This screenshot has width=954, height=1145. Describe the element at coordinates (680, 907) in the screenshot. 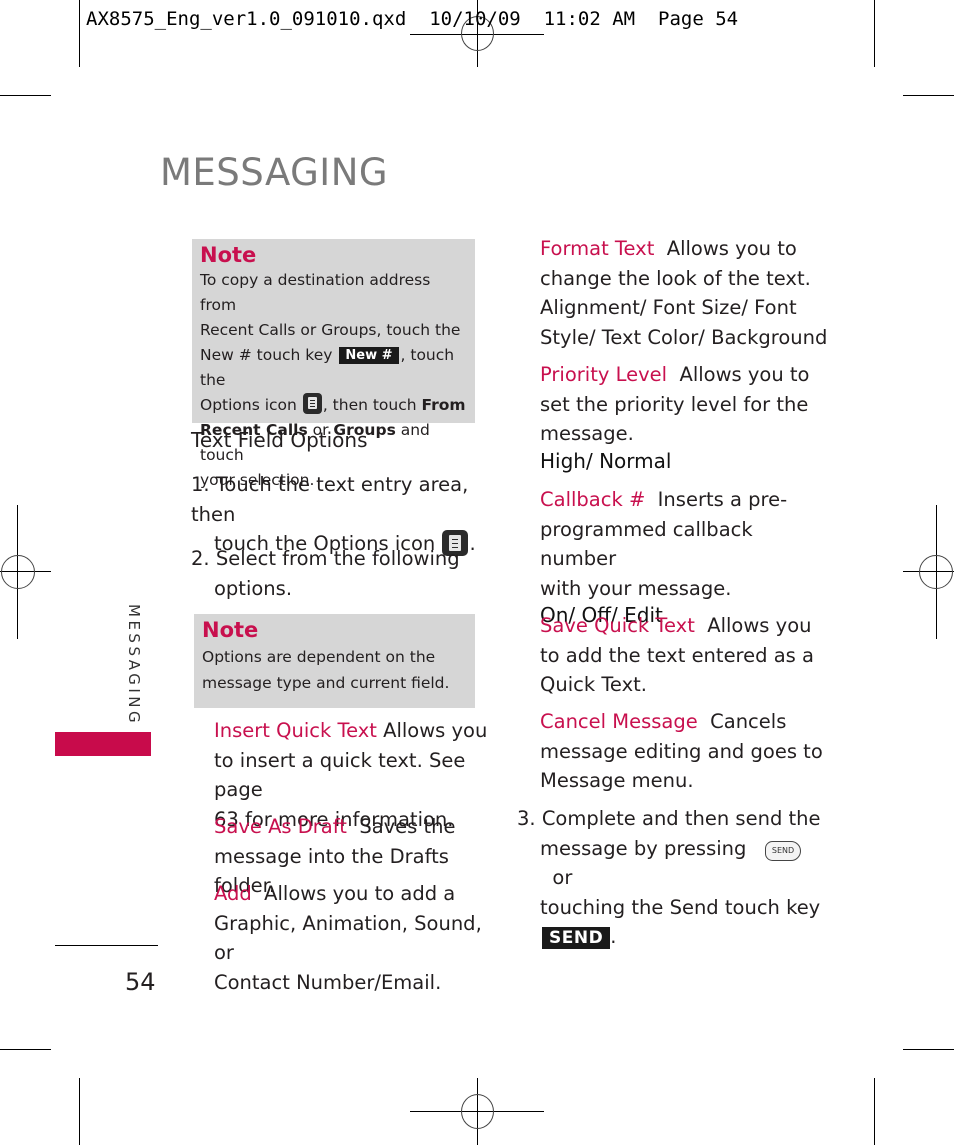

I see `step-line: touching the Send touch key` at that location.